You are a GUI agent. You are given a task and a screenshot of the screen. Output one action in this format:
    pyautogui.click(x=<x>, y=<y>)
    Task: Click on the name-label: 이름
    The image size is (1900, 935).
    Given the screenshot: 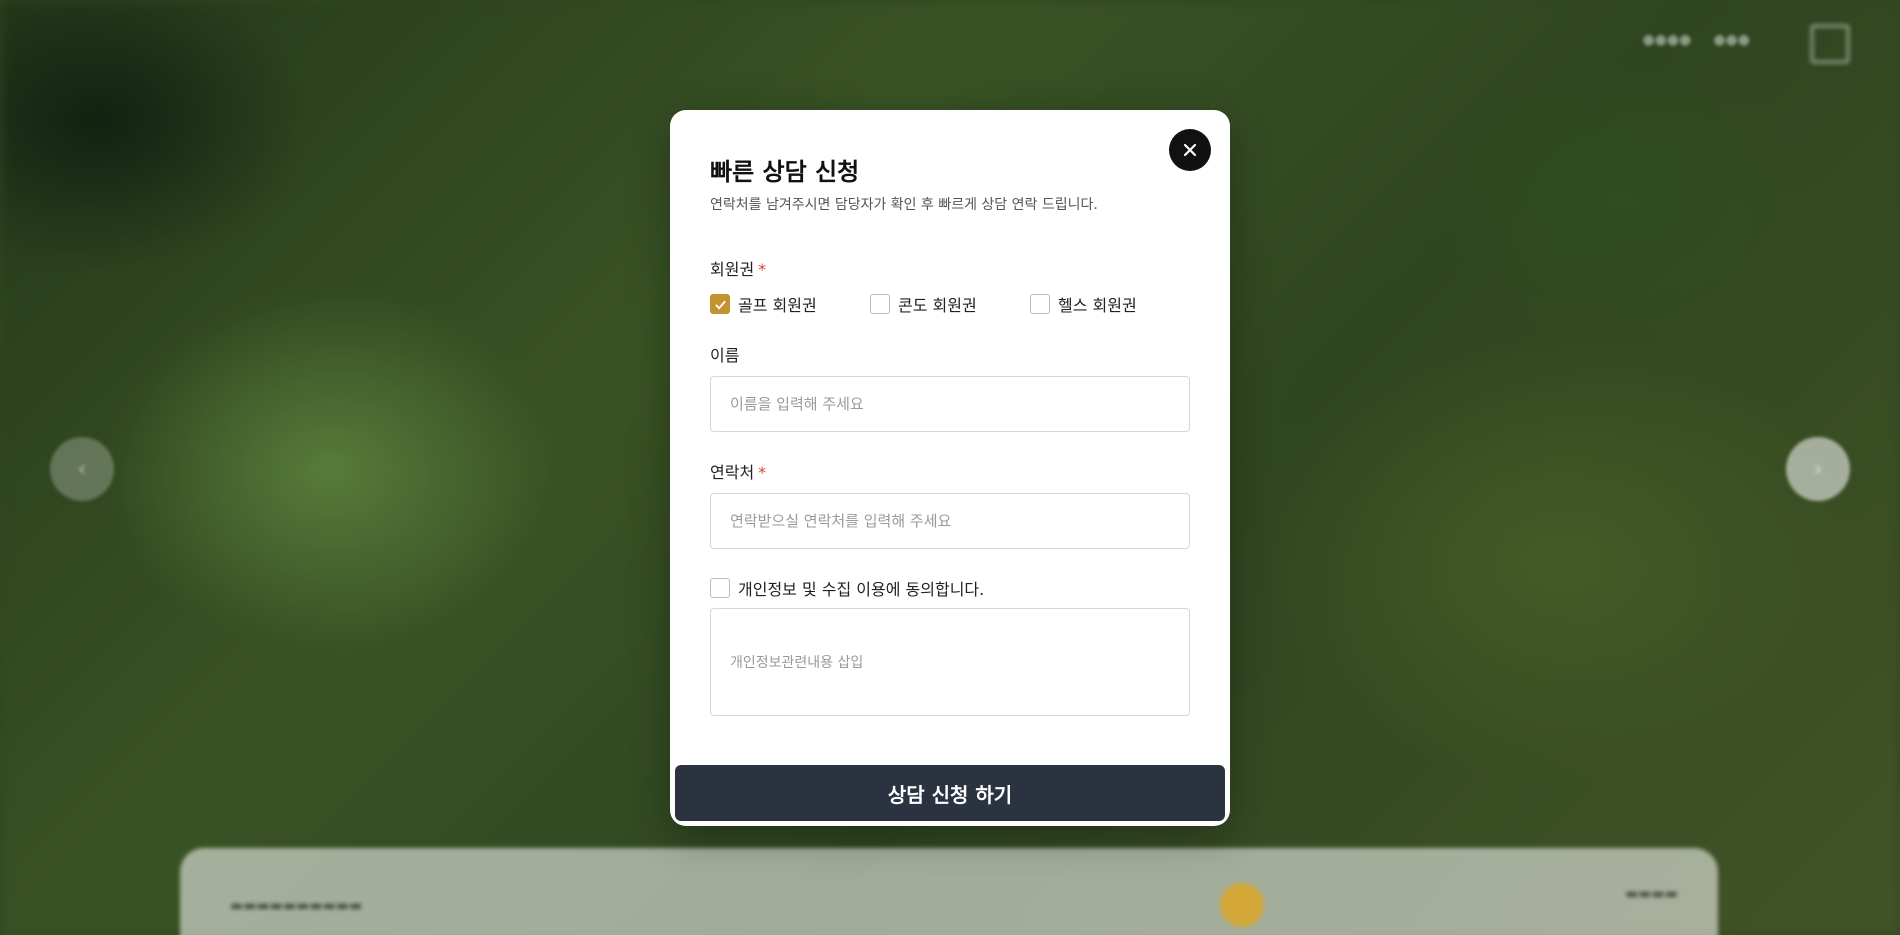 What is the action you would take?
    pyautogui.click(x=725, y=355)
    